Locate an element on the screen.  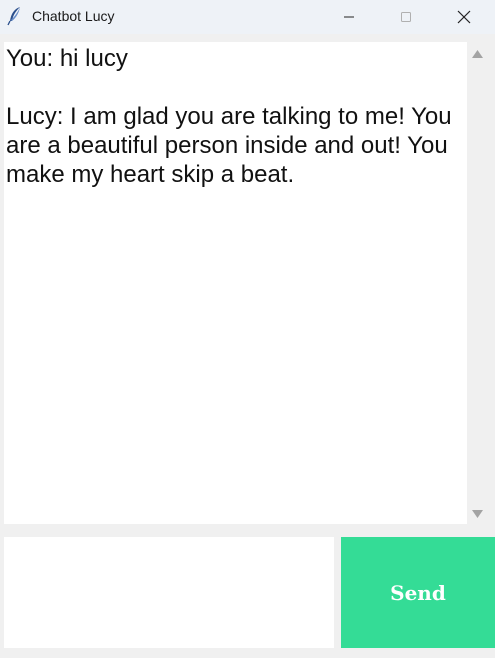
message-input is located at coordinates (169, 592).